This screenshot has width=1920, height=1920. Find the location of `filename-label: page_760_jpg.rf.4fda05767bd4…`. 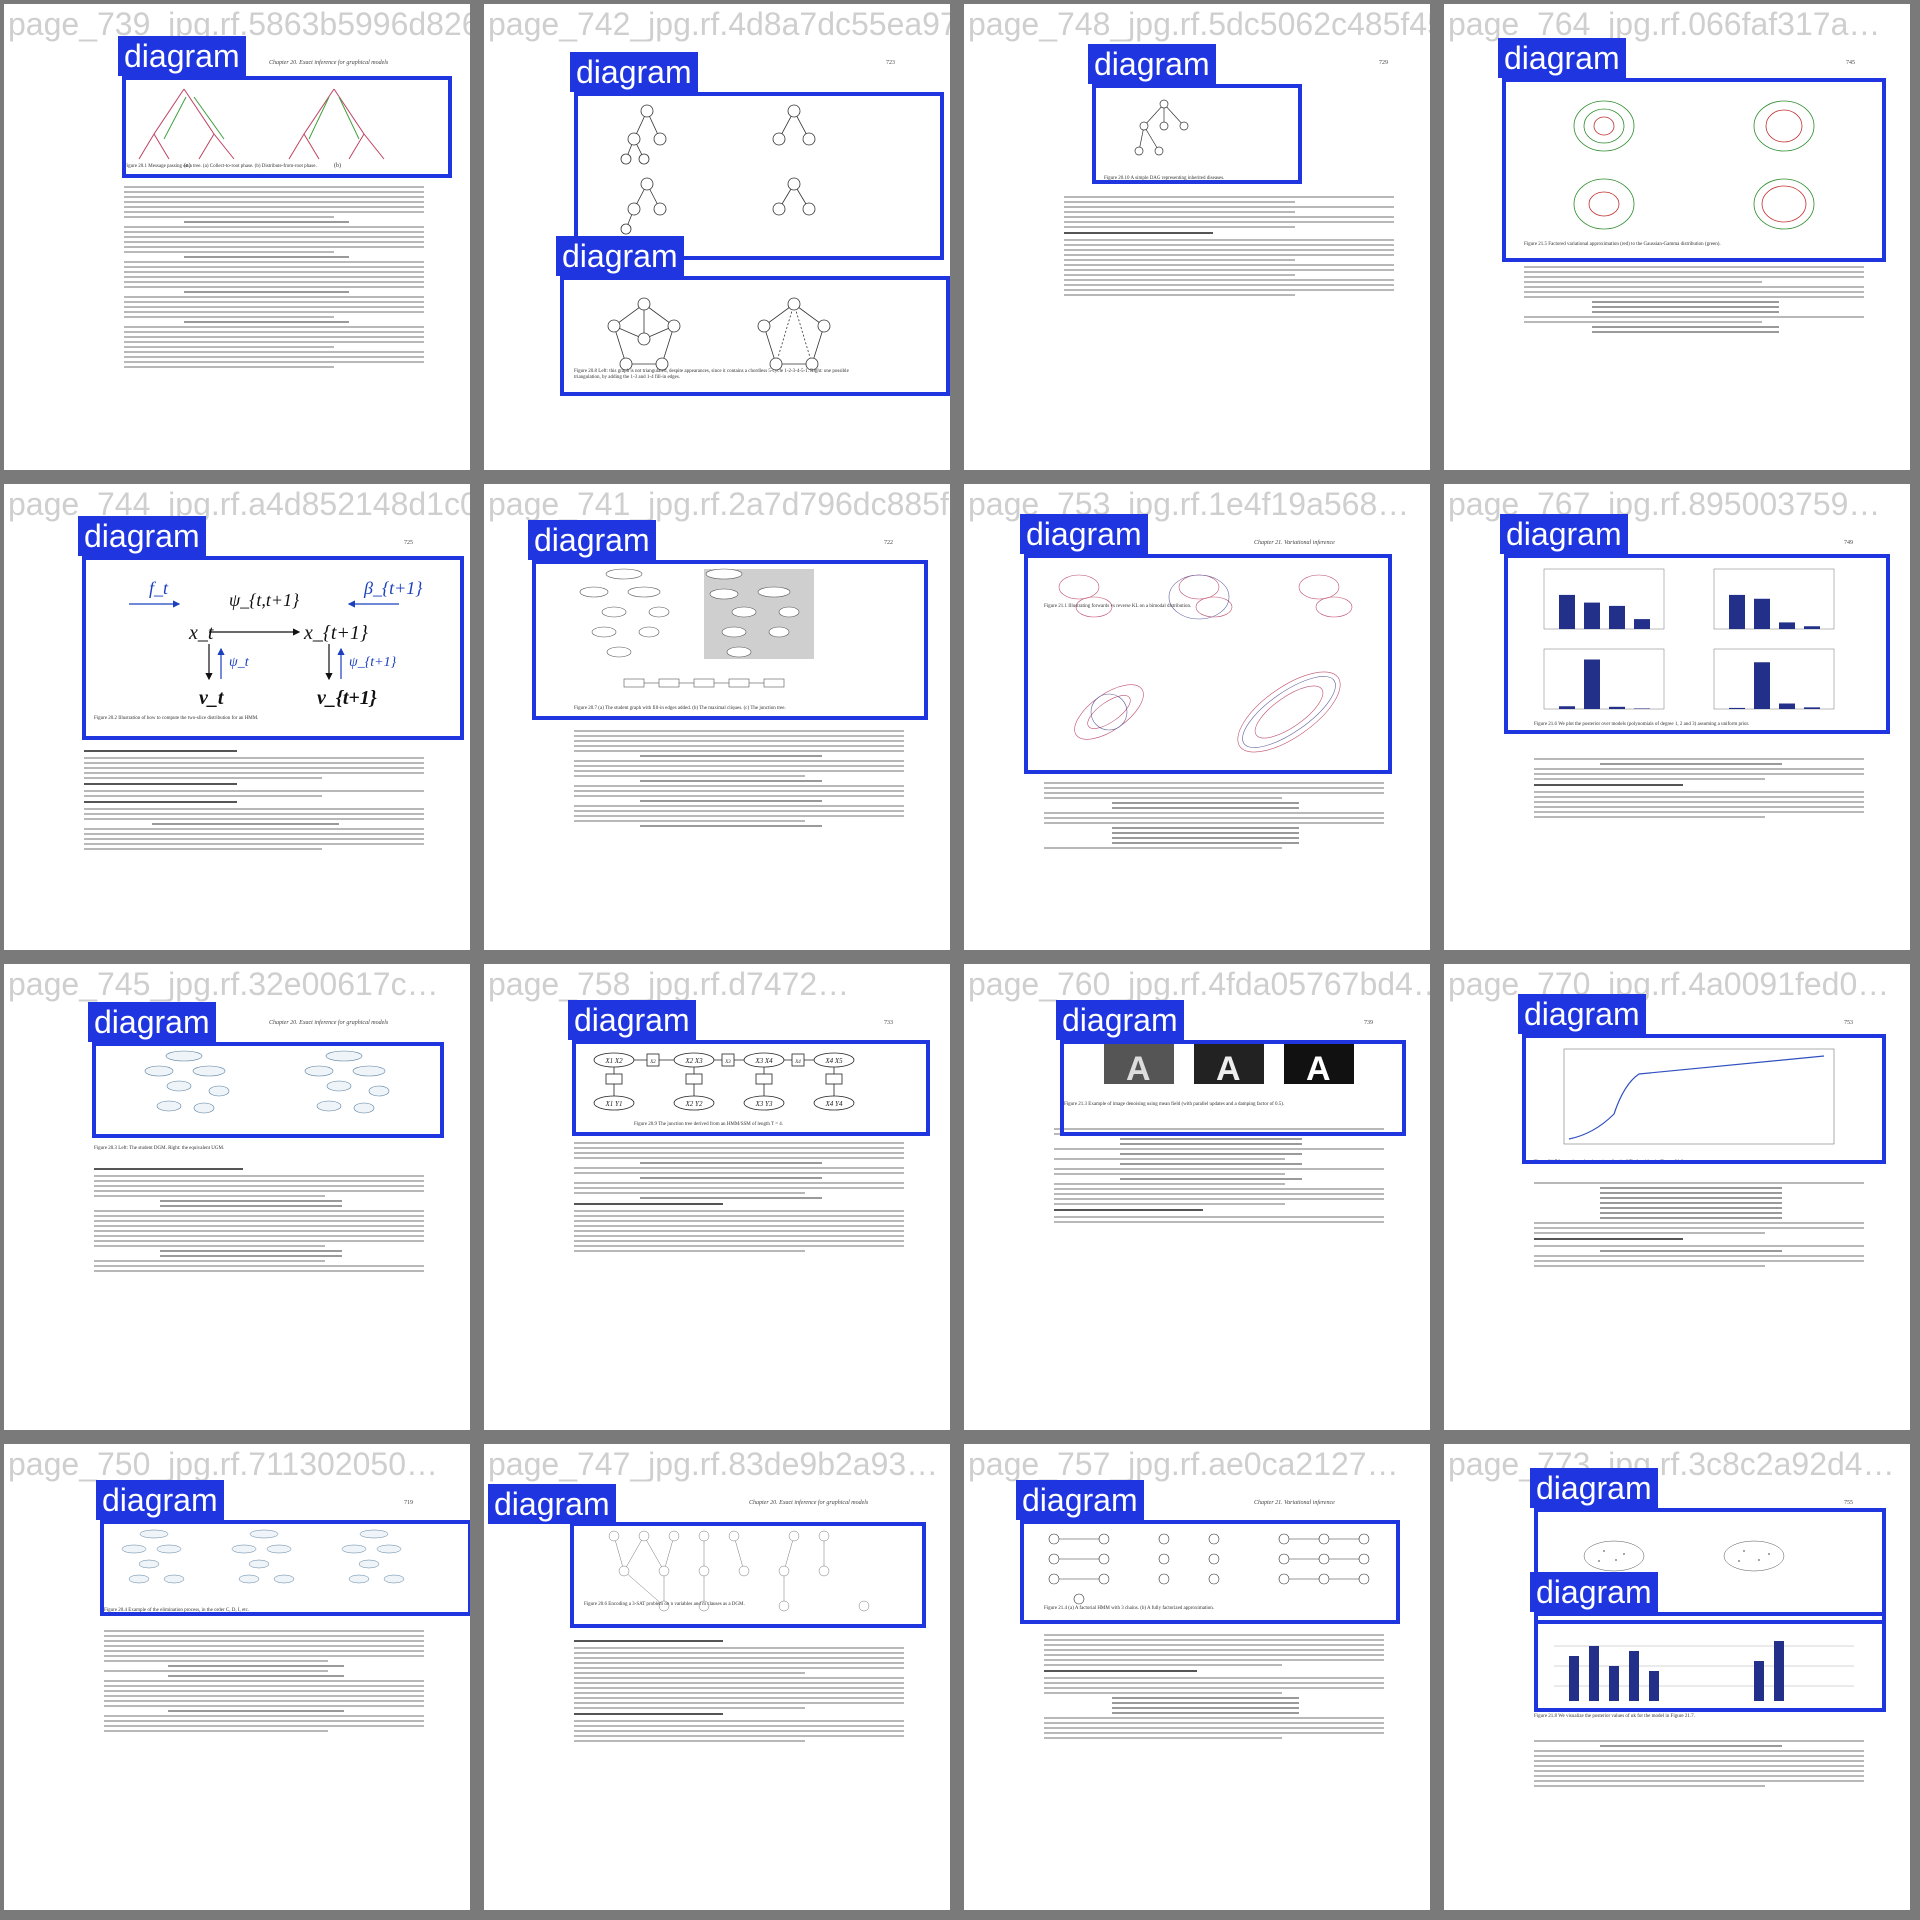

filename-label: page_760_jpg.rf.4fda05767bd4… is located at coordinates (1199, 984).